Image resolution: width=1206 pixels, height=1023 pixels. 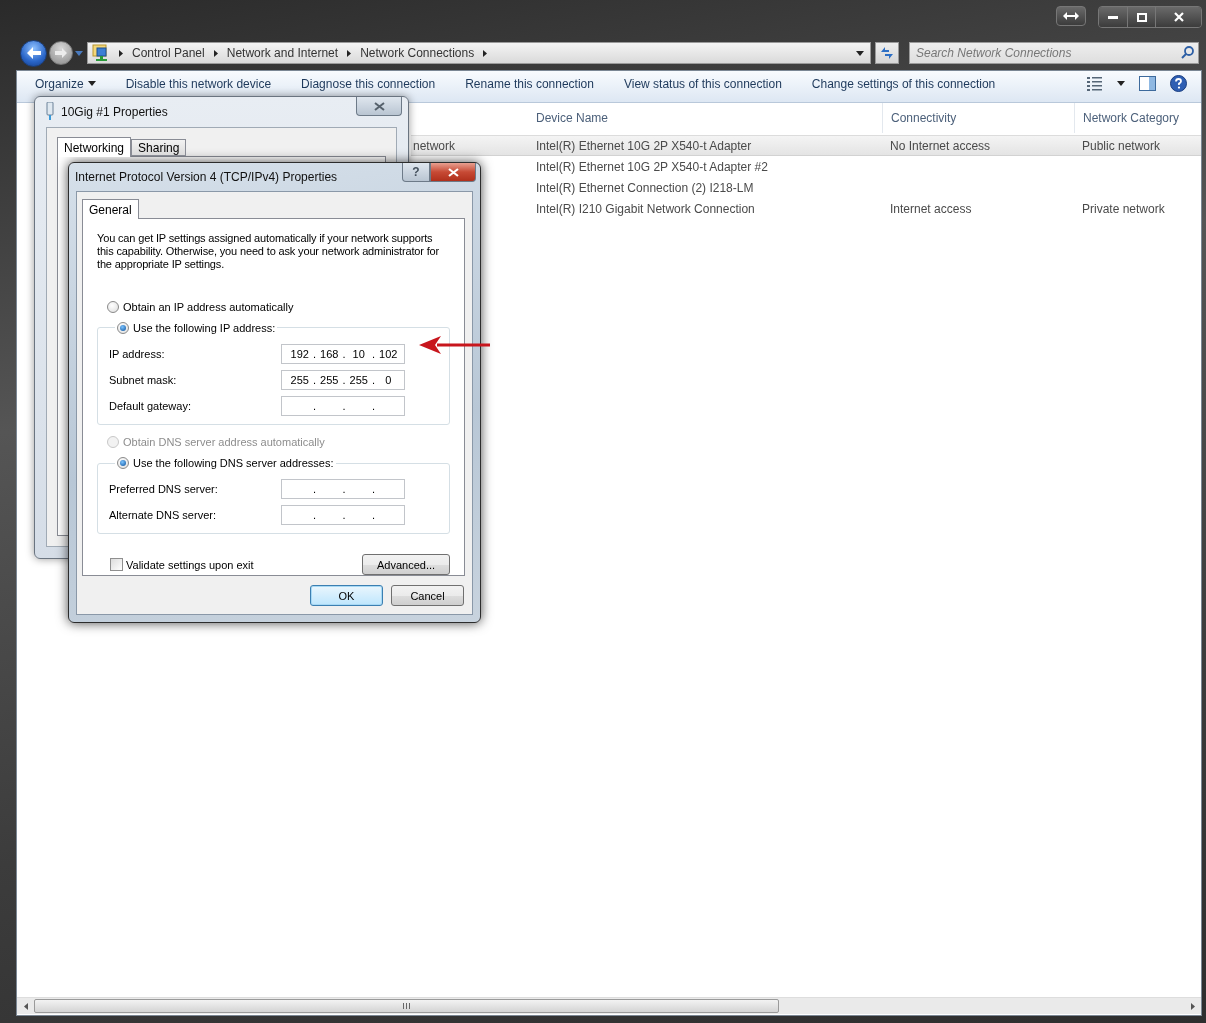 I want to click on help-icon, so click(x=1178, y=83).